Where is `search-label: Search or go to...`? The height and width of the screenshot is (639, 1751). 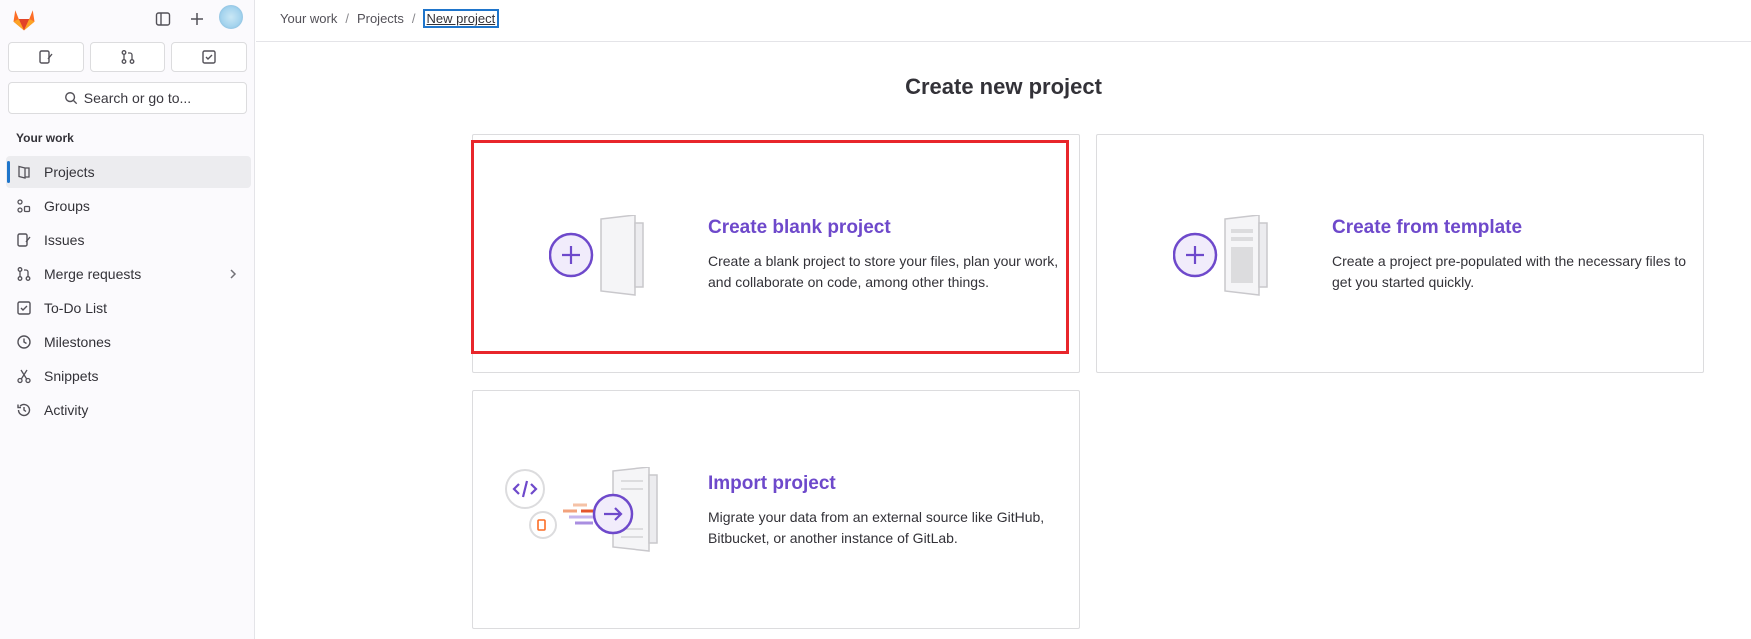 search-label: Search or go to... is located at coordinates (137, 98).